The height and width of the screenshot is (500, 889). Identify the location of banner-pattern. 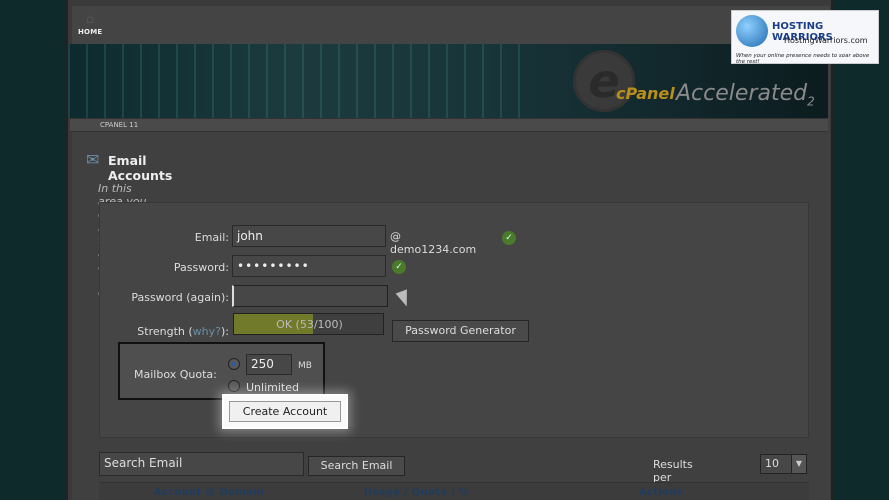
(298, 81).